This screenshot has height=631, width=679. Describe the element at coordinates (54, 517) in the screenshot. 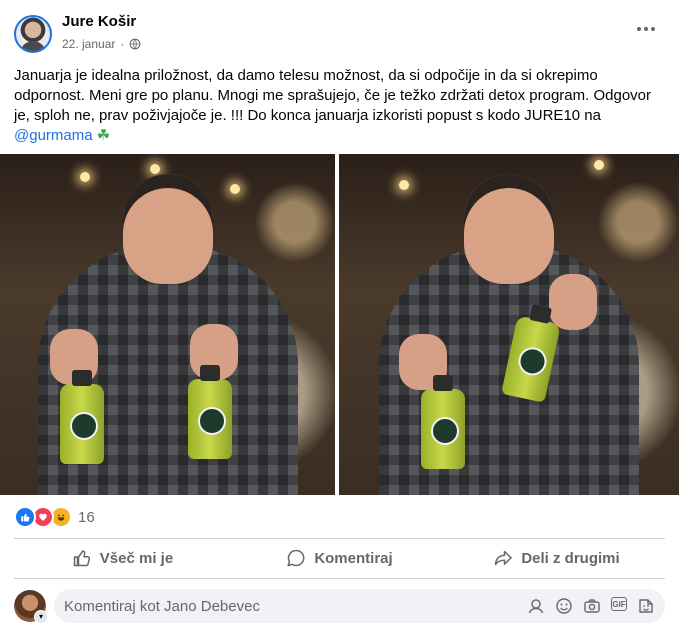

I see `reactions-summary: 16` at that location.